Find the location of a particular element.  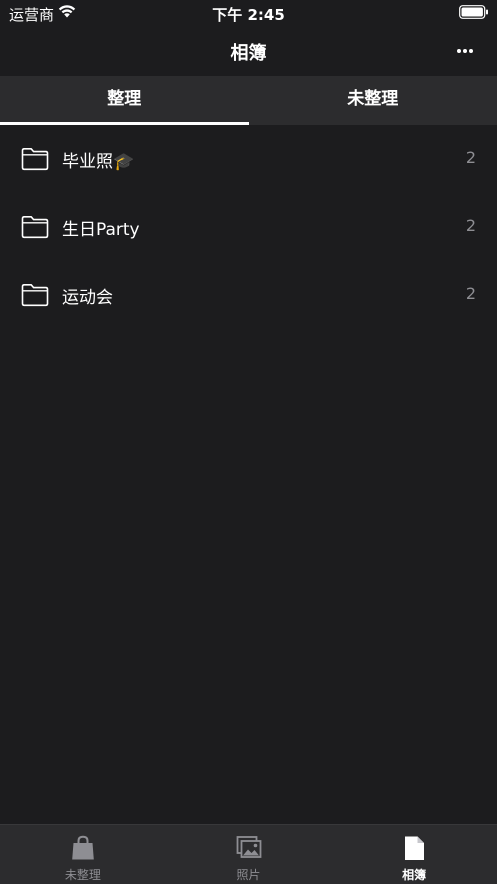

album-name: 毕业照🎓 is located at coordinates (98, 159).